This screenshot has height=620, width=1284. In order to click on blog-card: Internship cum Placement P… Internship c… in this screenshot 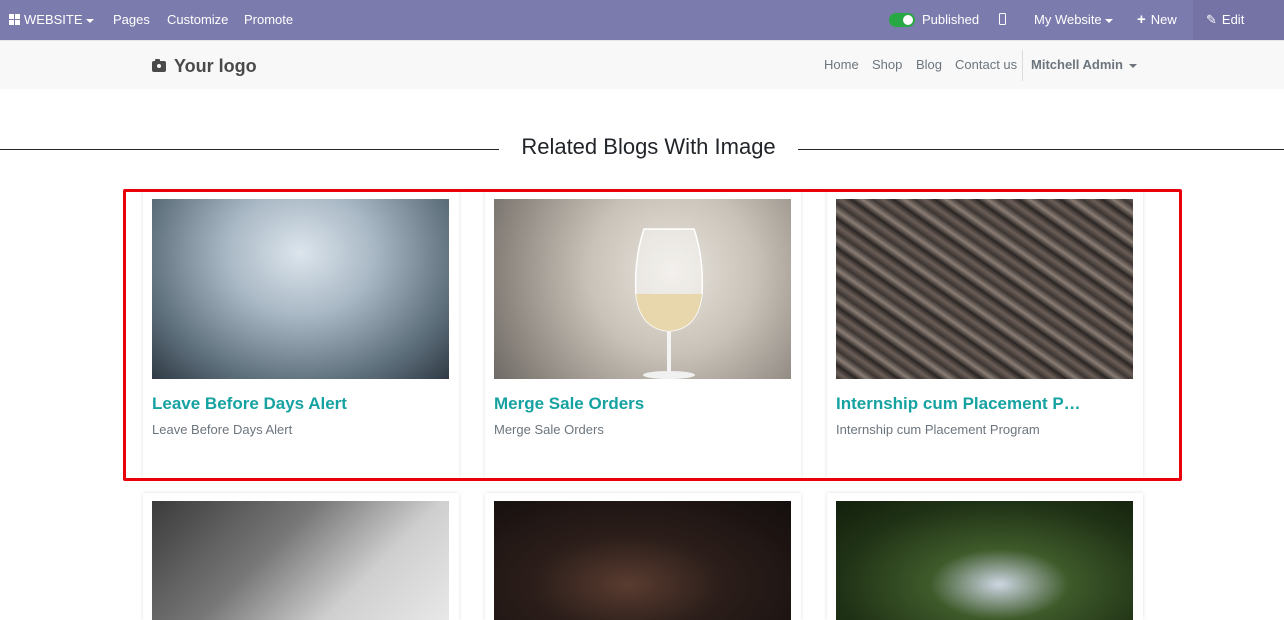, I will do `click(985, 334)`.